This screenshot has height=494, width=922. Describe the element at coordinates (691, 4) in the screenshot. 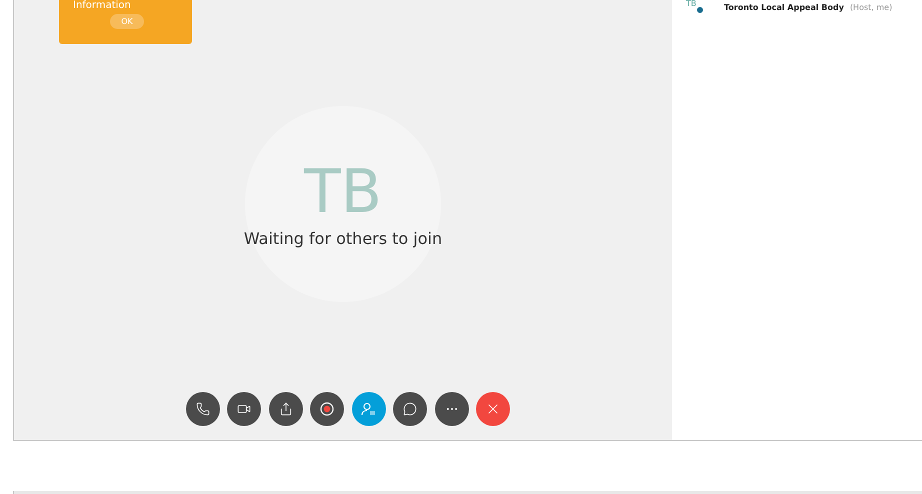

I see `participant-initials: TB` at that location.